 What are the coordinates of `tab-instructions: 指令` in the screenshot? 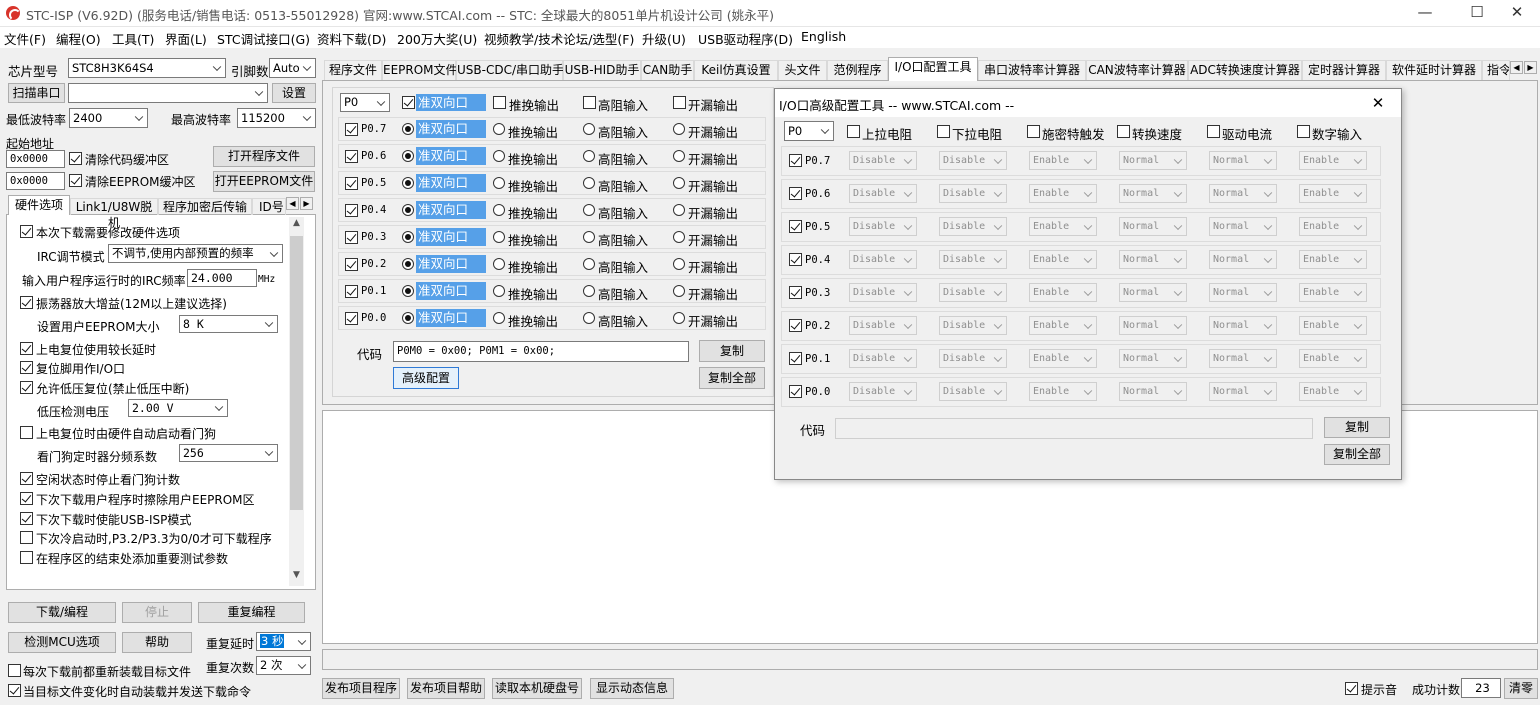 It's located at (1496, 70).